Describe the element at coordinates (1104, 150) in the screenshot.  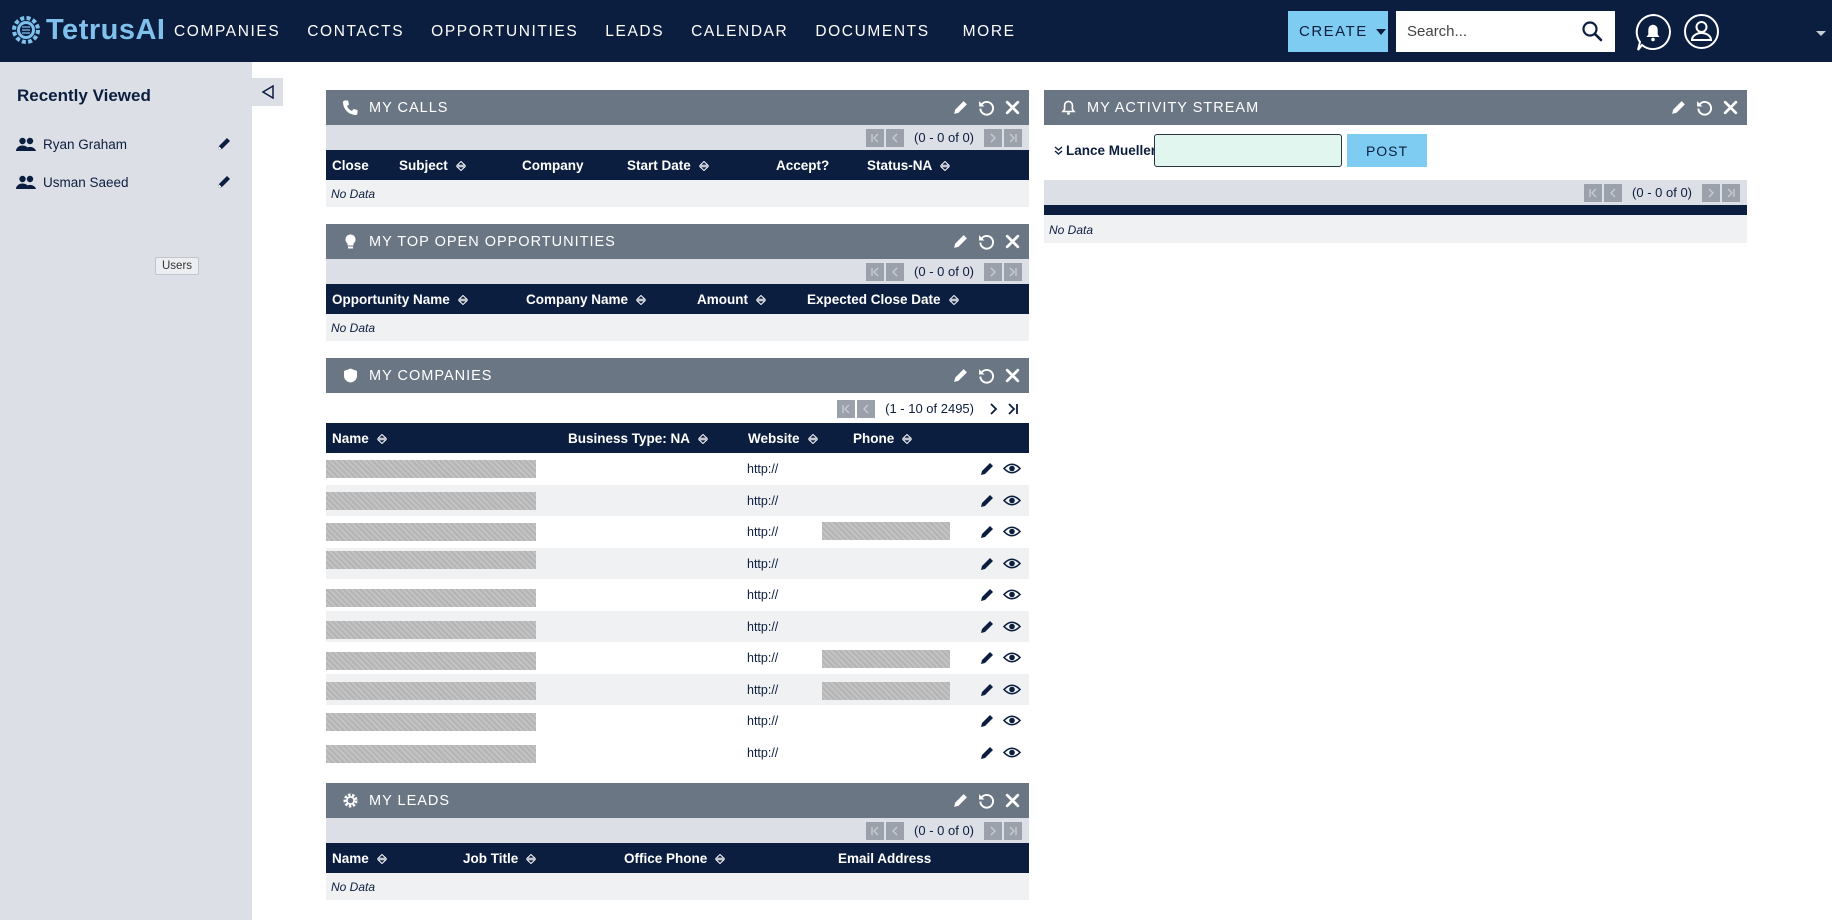
I see `activity-user: Lance Mueller` at that location.